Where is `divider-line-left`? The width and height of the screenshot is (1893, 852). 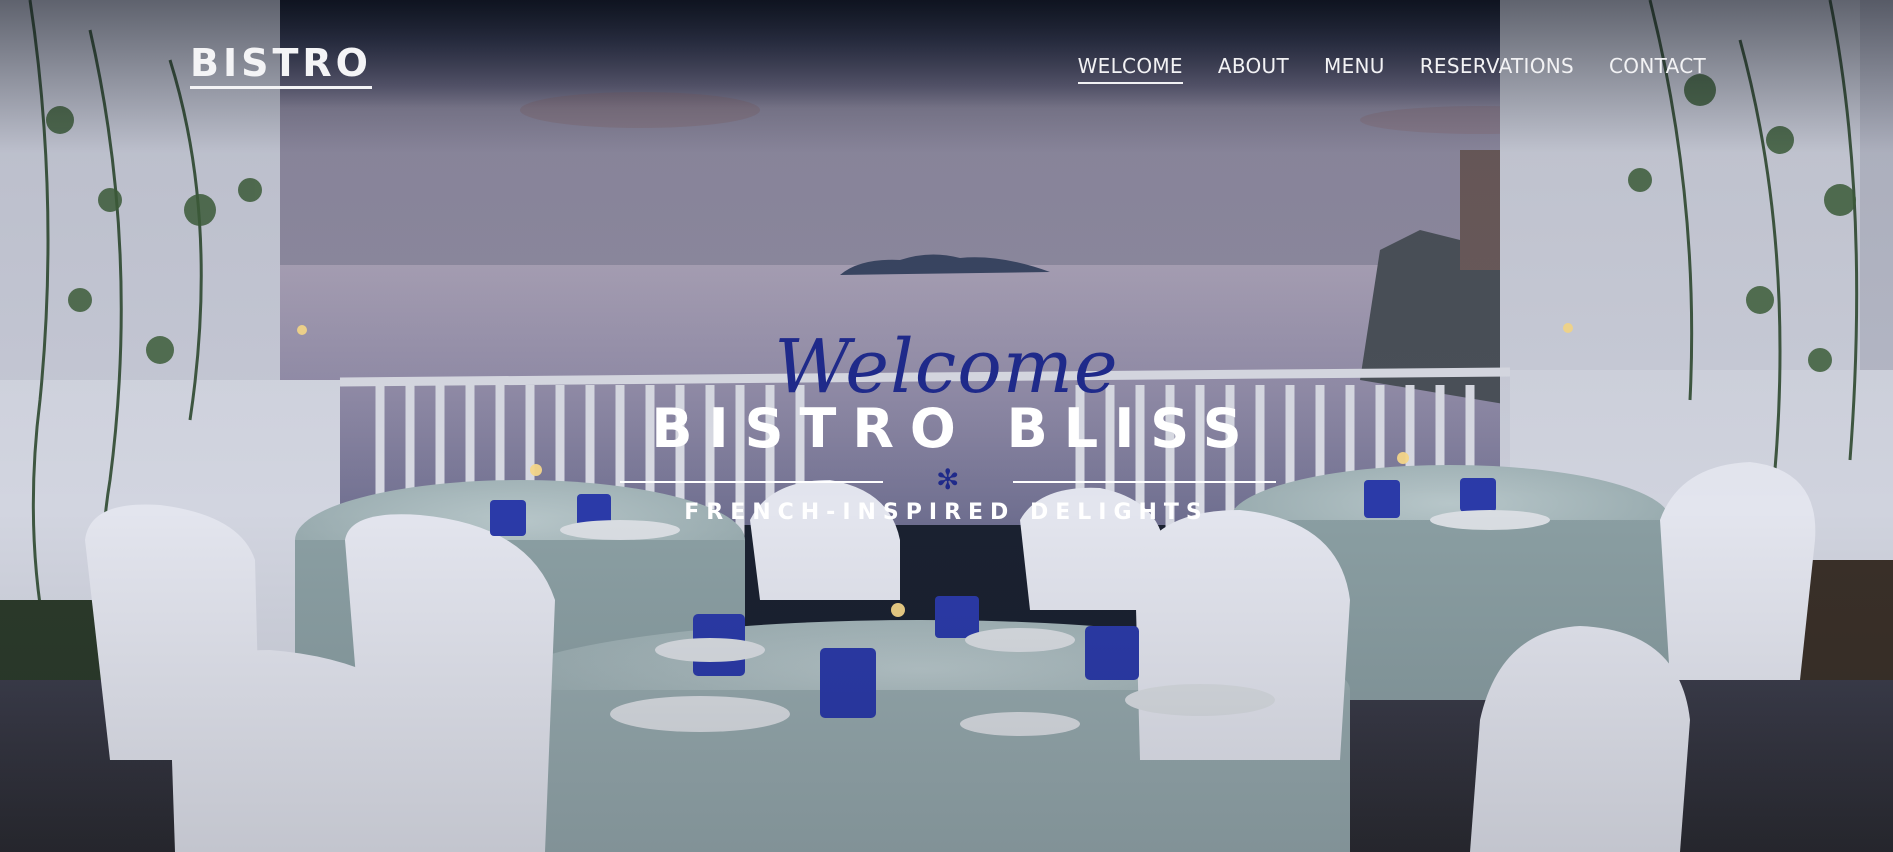
divider-line-left is located at coordinates (751, 482).